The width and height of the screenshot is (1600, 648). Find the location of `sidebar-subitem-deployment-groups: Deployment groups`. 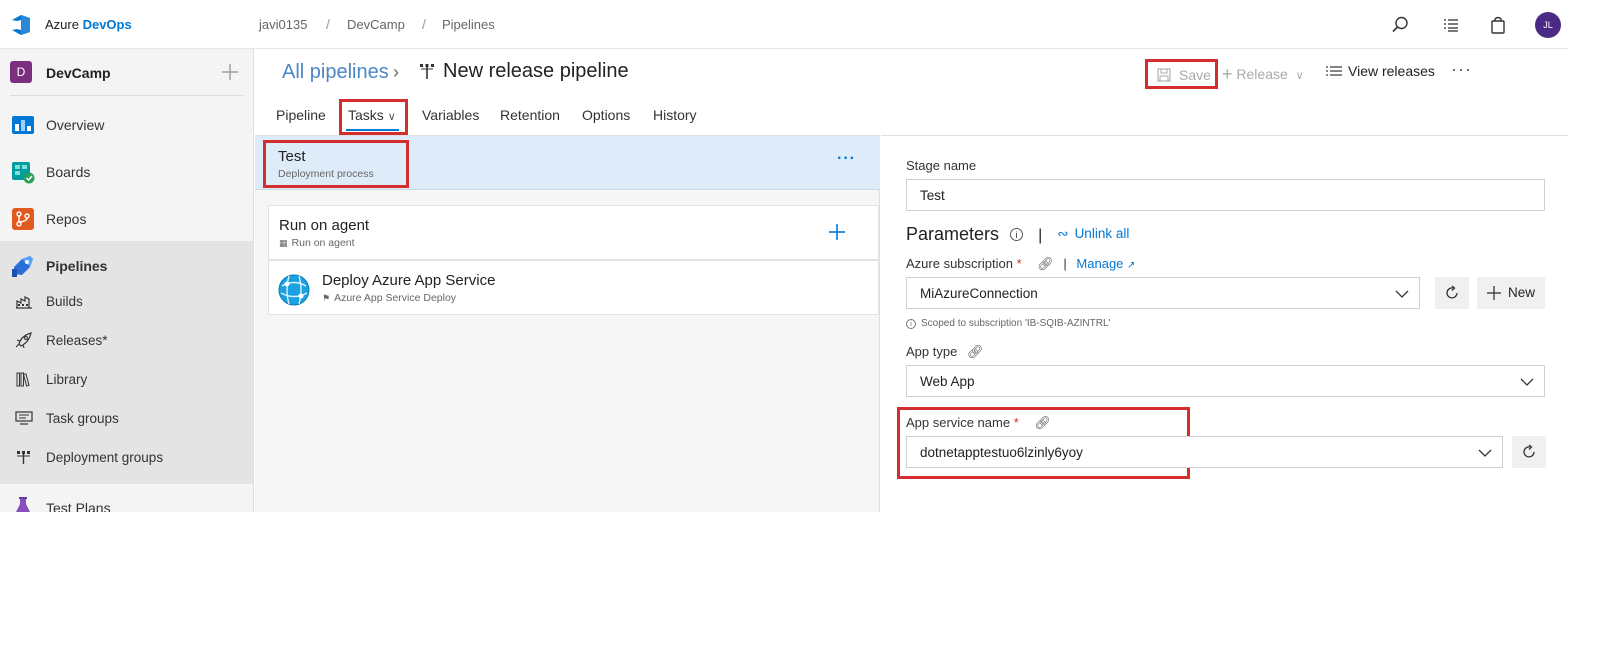

sidebar-subitem-deployment-groups: Deployment groups is located at coordinates (126, 457).